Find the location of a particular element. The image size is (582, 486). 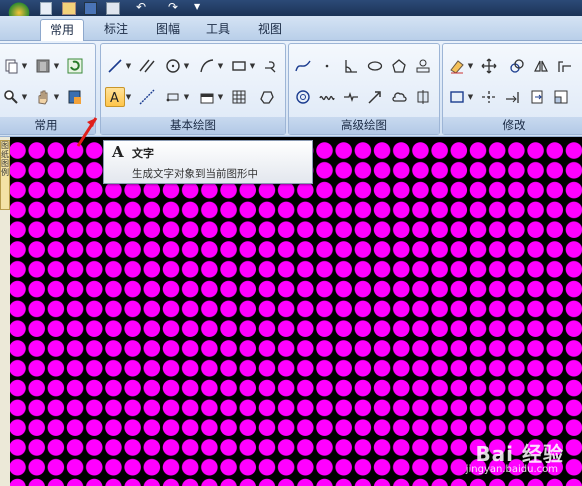

rectangle-select-icon is located at coordinates (457, 97).